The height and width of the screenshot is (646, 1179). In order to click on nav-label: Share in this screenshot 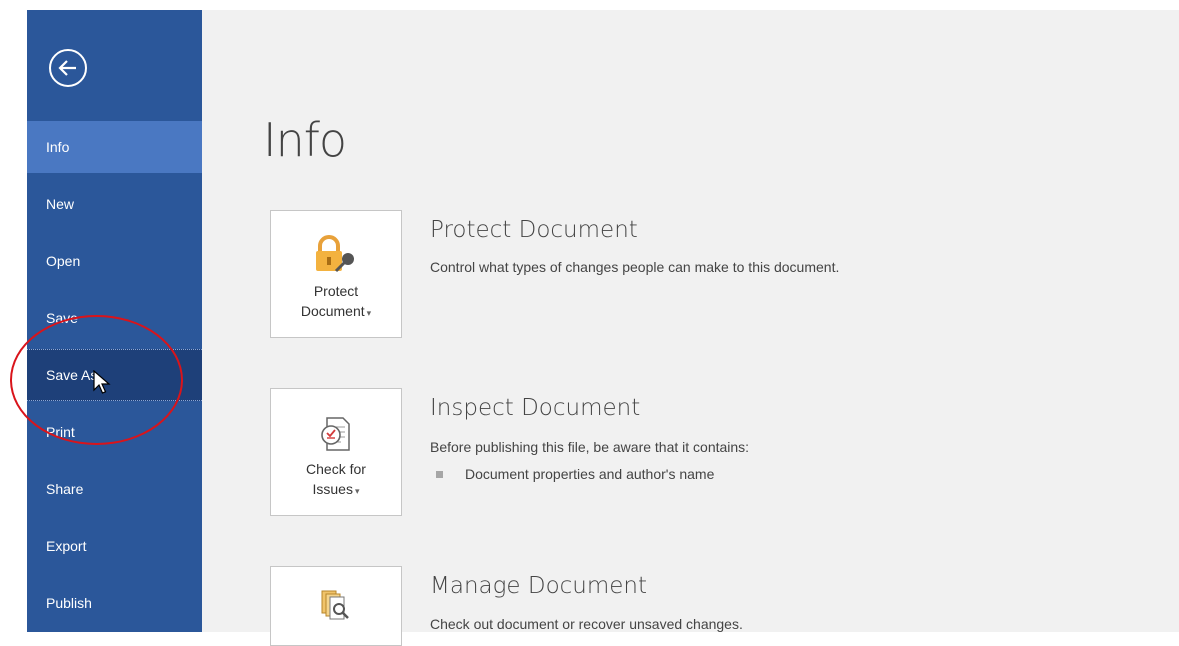, I will do `click(65, 489)`.